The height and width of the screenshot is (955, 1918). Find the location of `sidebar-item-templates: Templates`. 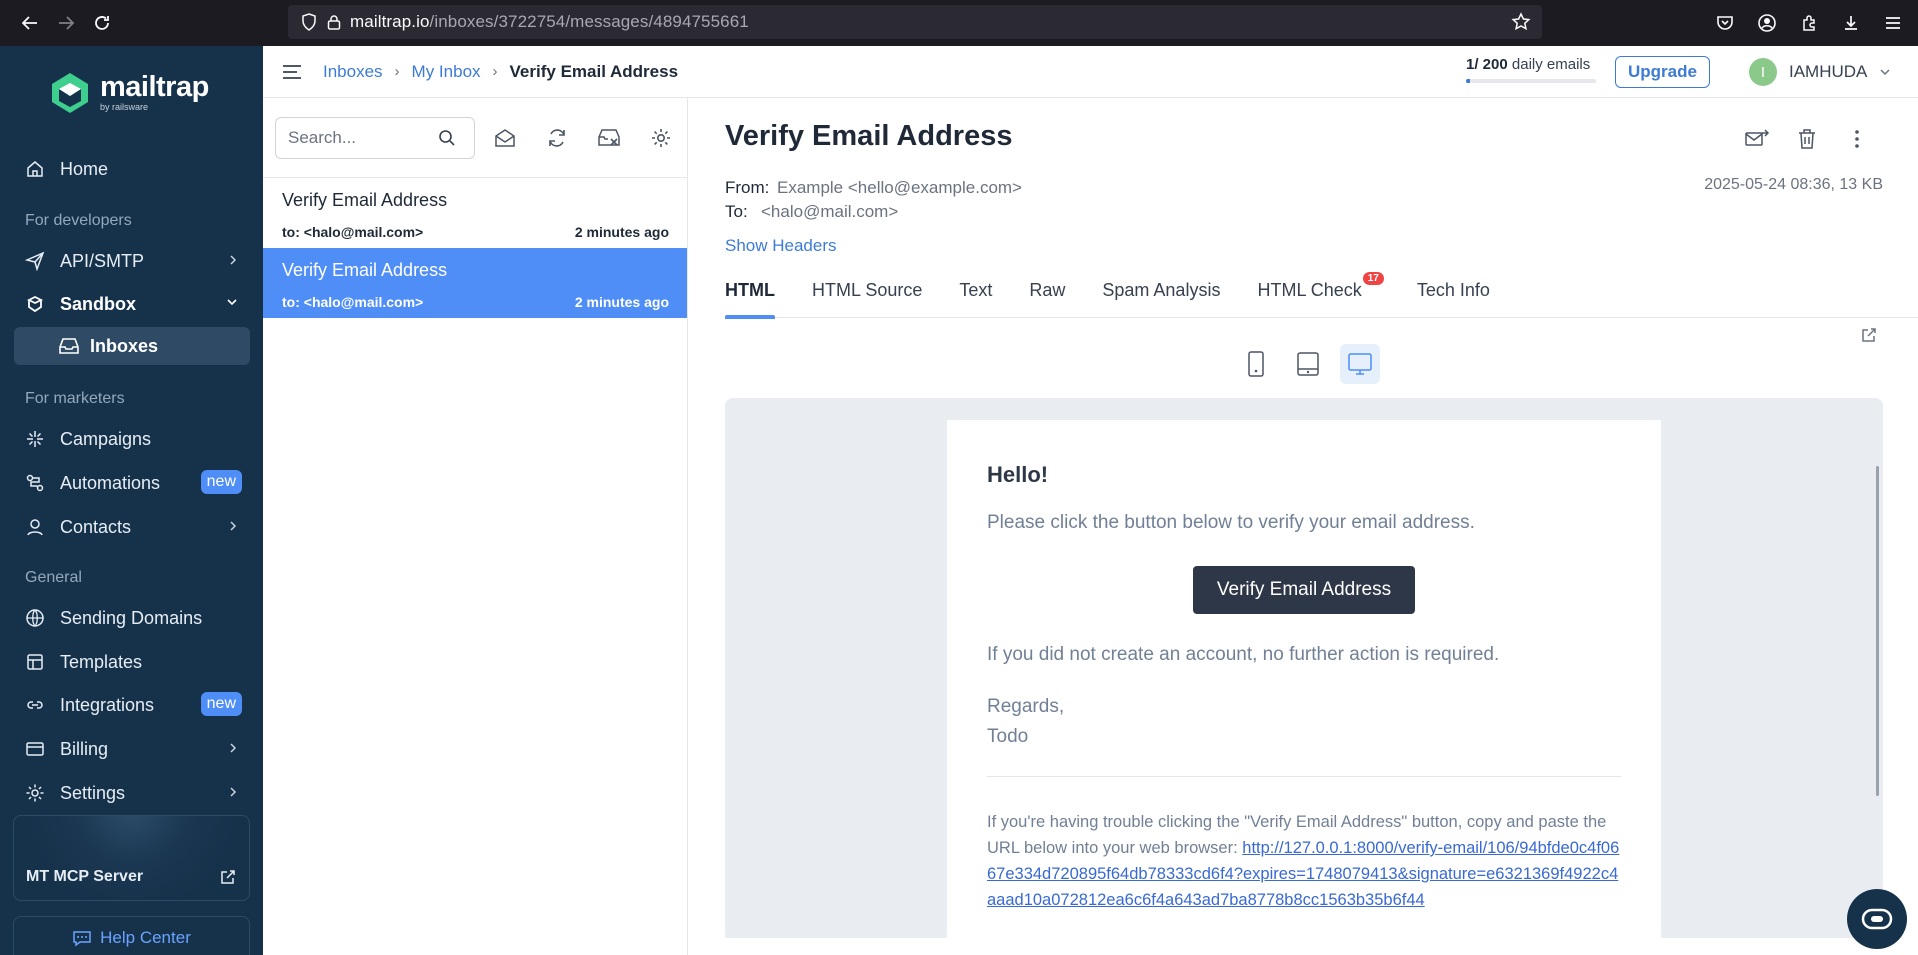

sidebar-item-templates: Templates is located at coordinates (132, 662).